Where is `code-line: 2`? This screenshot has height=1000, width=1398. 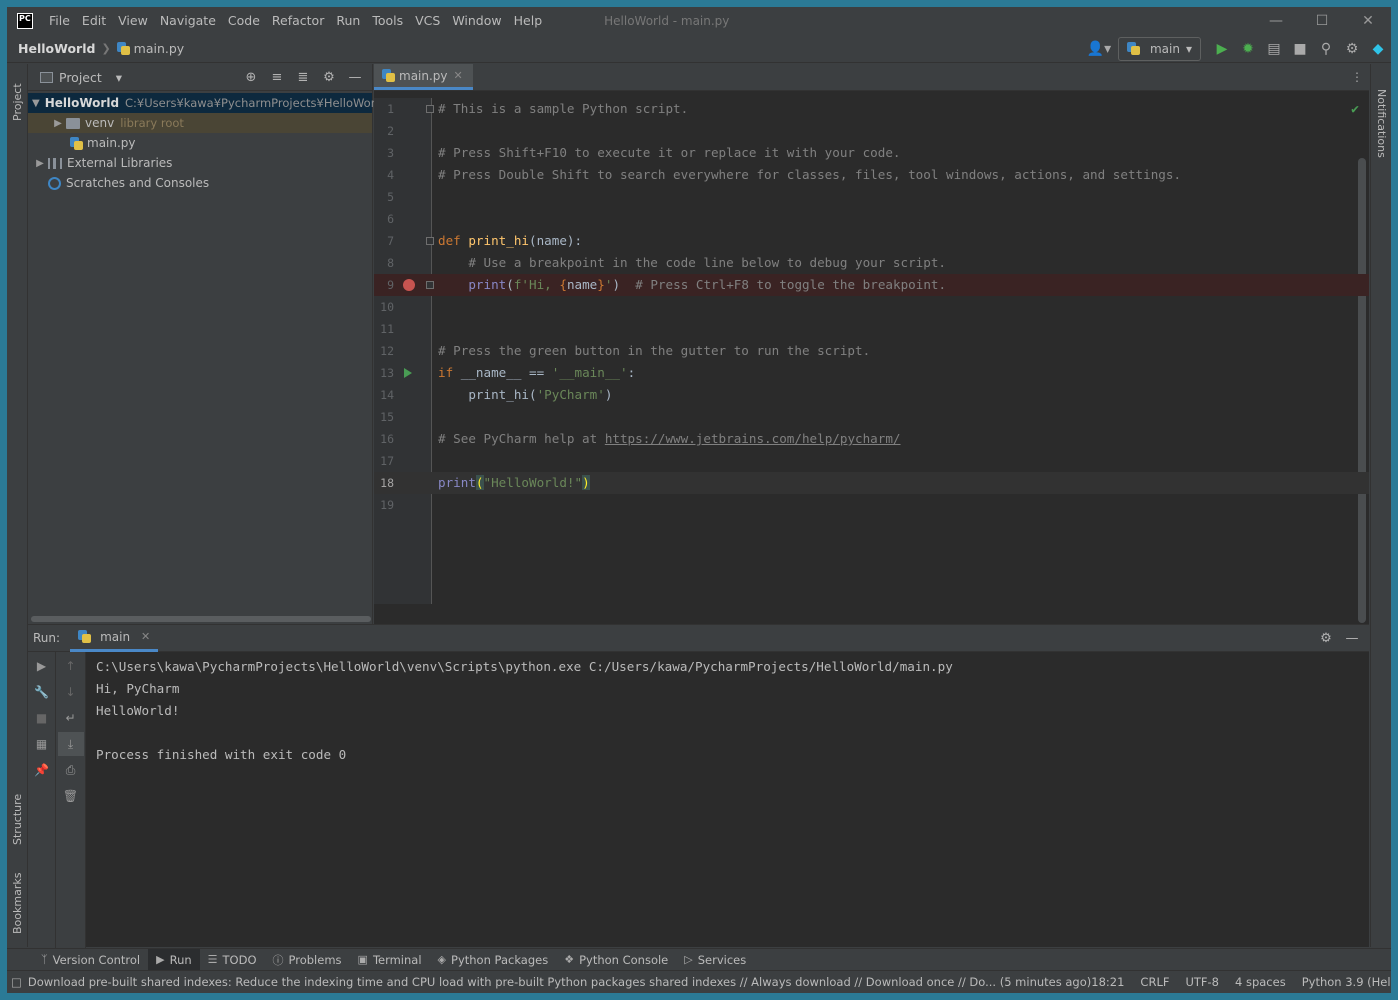
code-line: 2 is located at coordinates (871, 131).